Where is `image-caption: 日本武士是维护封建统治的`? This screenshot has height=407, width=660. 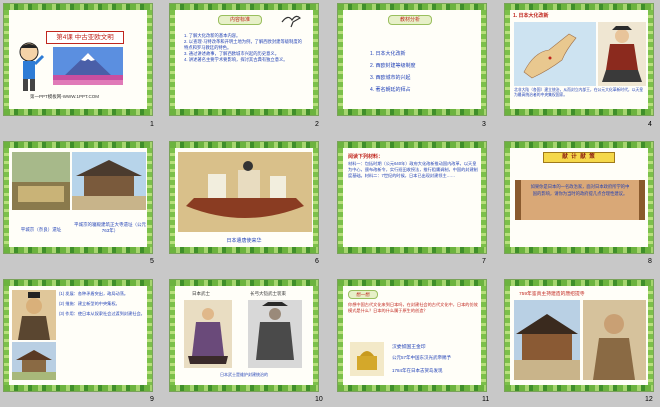
image-caption: 日本武士是维护封建统治的 is located at coordinates (244, 374).